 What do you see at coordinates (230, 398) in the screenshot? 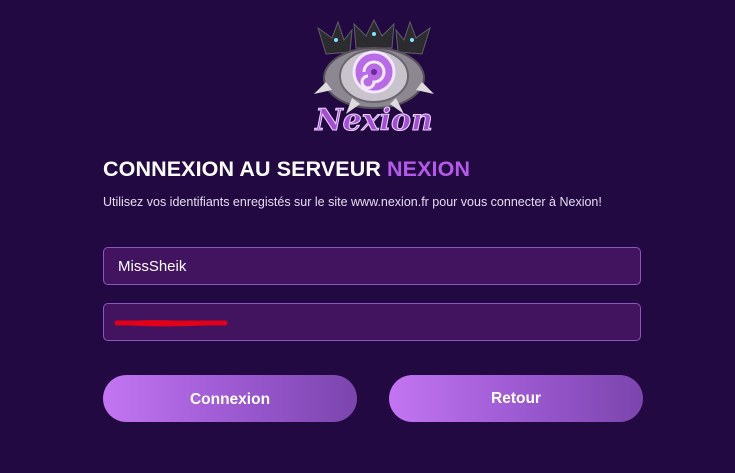
I see `connexion-button: Connexion` at bounding box center [230, 398].